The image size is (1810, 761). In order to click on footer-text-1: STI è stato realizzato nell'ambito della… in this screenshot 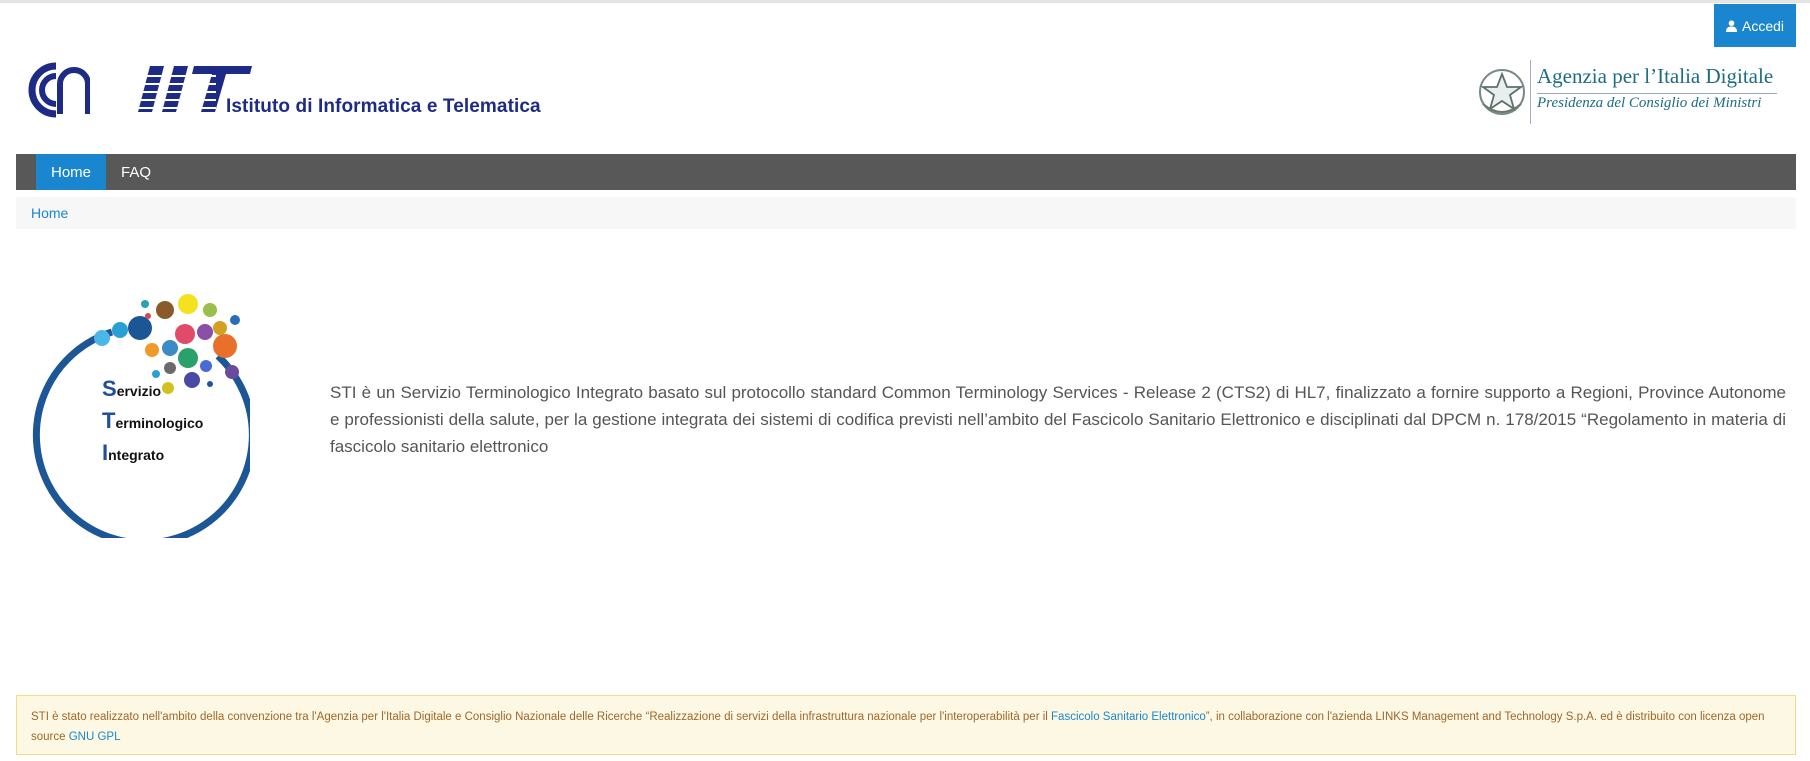, I will do `click(541, 717)`.